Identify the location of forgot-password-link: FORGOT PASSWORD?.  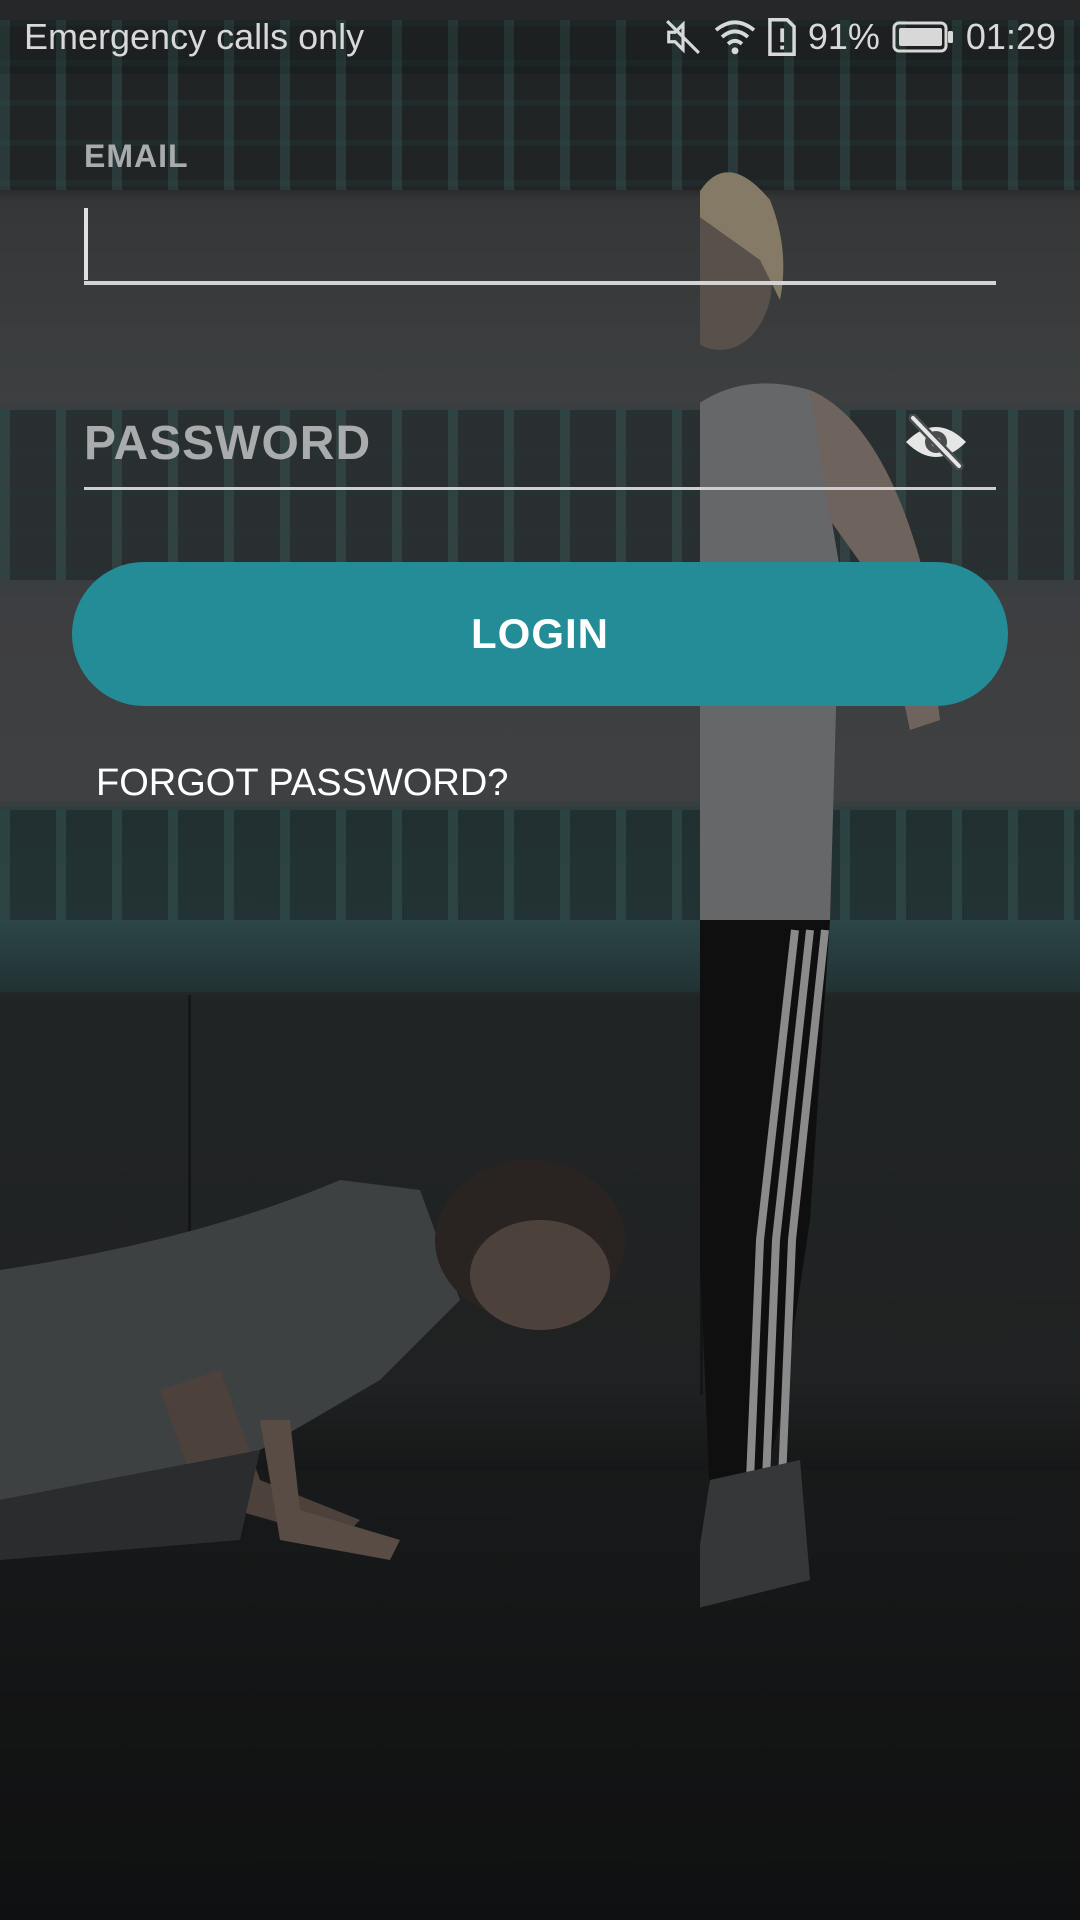
(302, 783).